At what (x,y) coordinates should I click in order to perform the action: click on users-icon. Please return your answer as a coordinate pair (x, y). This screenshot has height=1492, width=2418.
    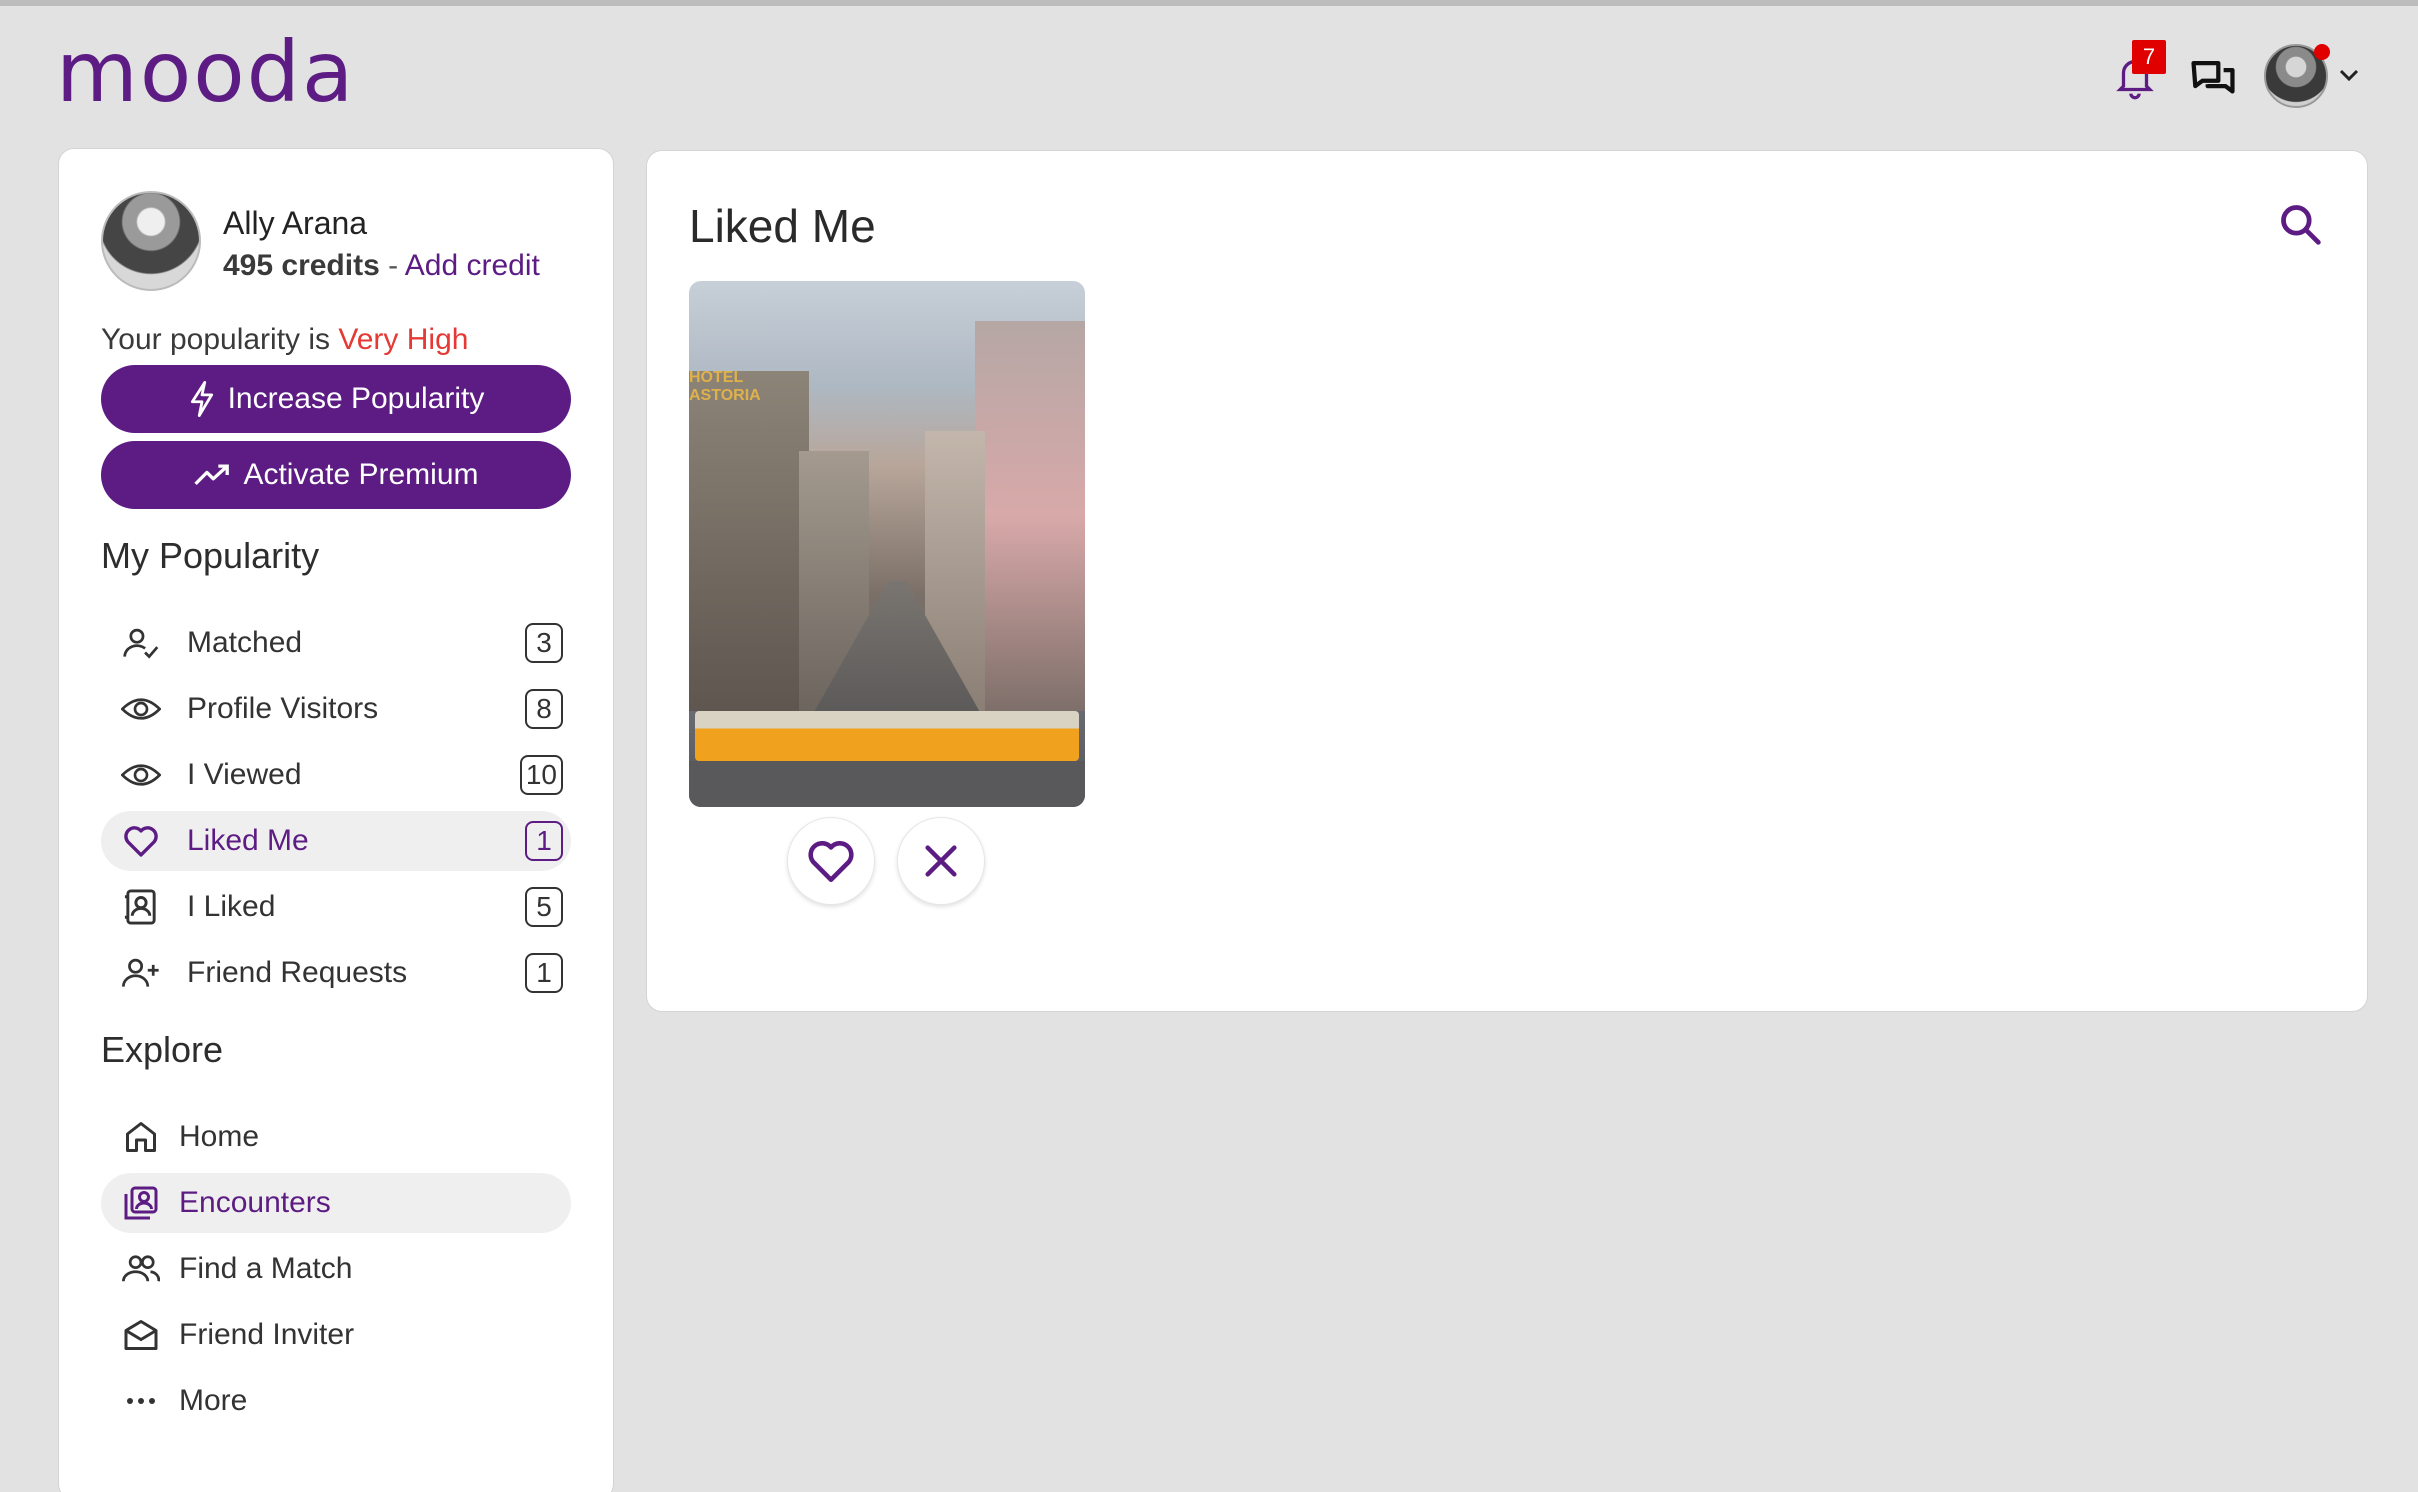
    Looking at the image, I should click on (141, 1269).